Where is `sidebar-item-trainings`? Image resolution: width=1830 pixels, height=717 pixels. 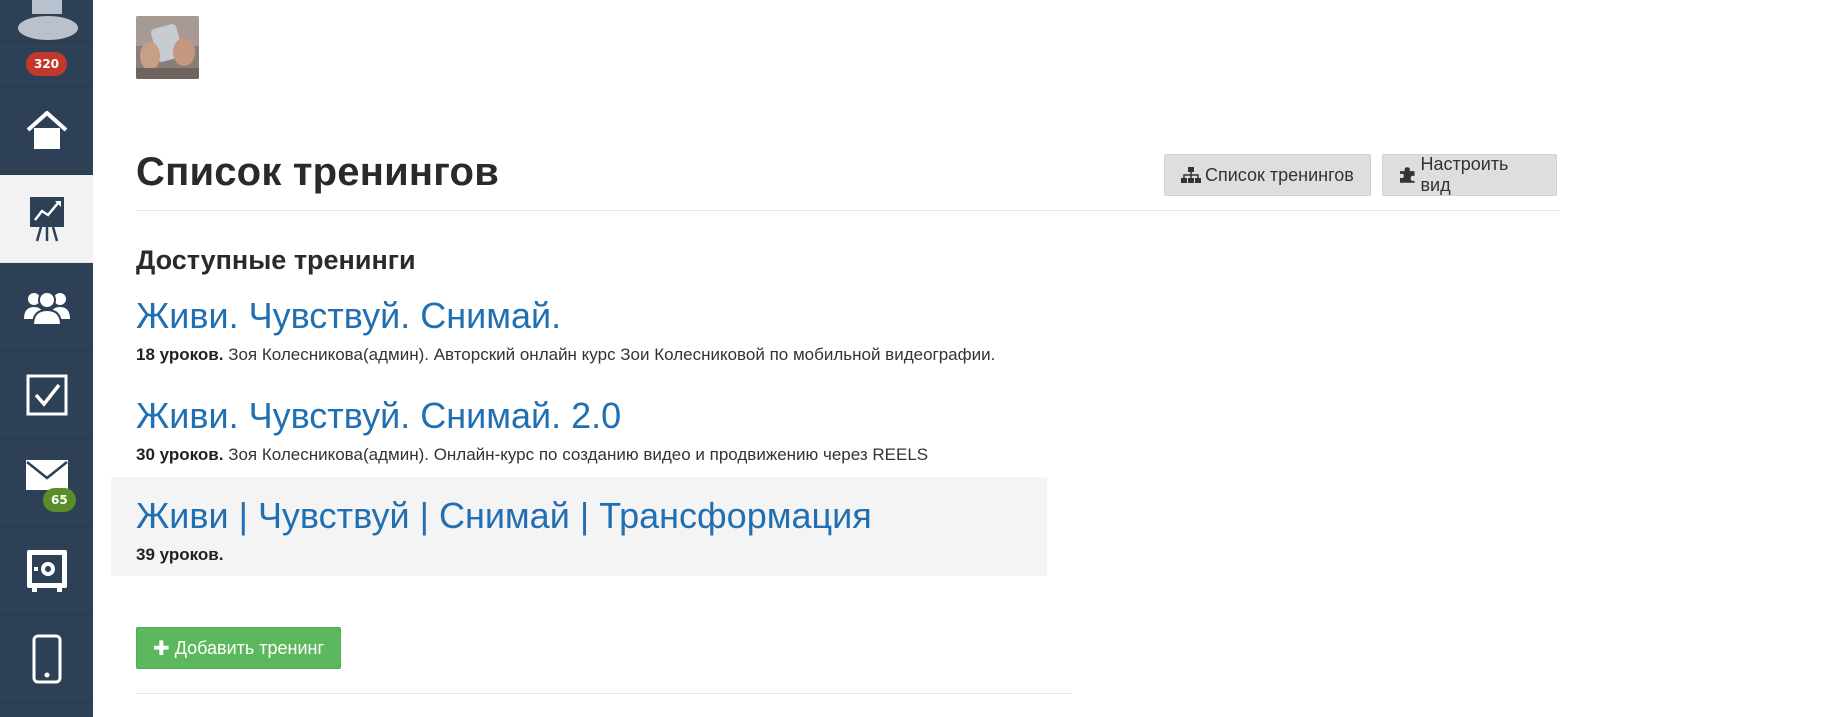 sidebar-item-trainings is located at coordinates (46, 219).